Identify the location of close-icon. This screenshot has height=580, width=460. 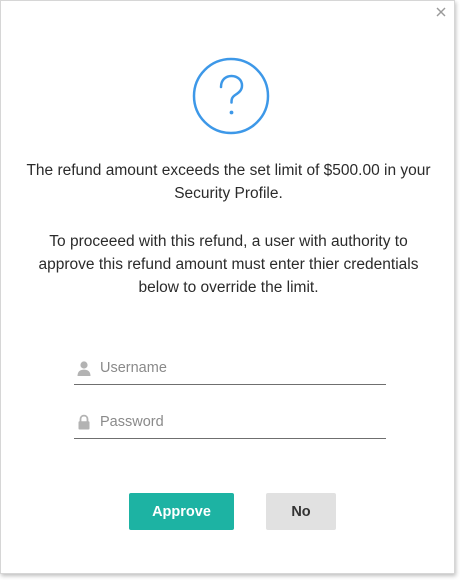
(441, 12).